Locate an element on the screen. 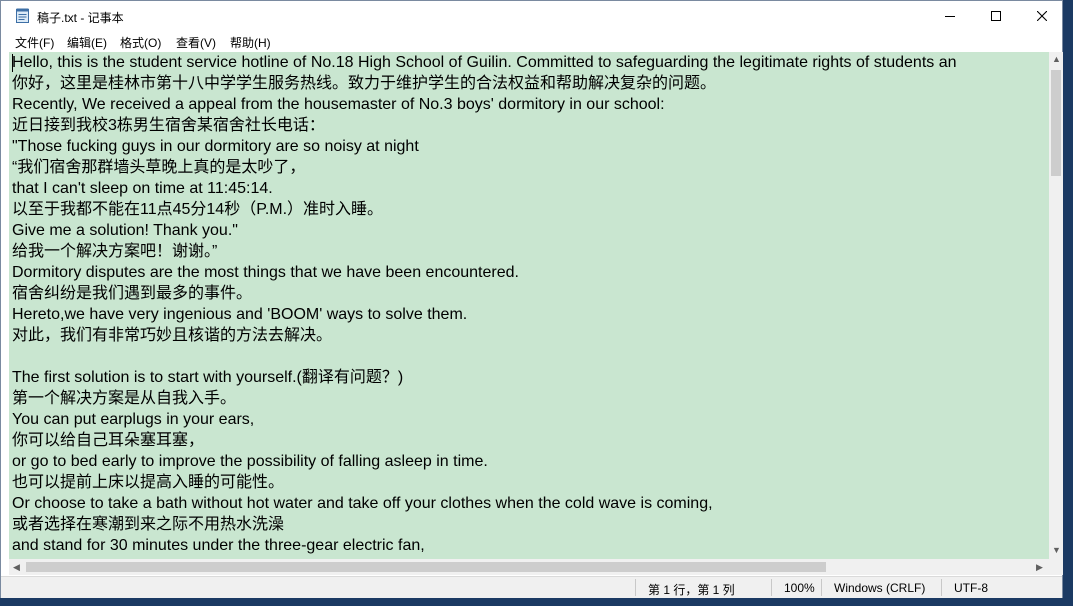 Image resolution: width=1073 pixels, height=606 pixels. maximize-button is located at coordinates (996, 16).